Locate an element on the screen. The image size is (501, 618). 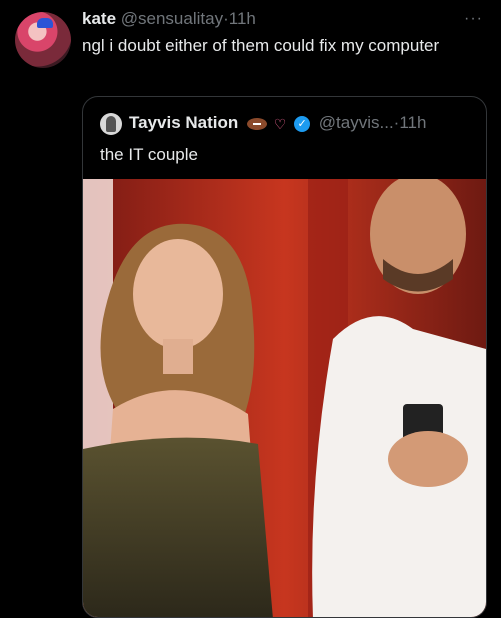
quoted-tweet-time: 11h is located at coordinates (412, 122).